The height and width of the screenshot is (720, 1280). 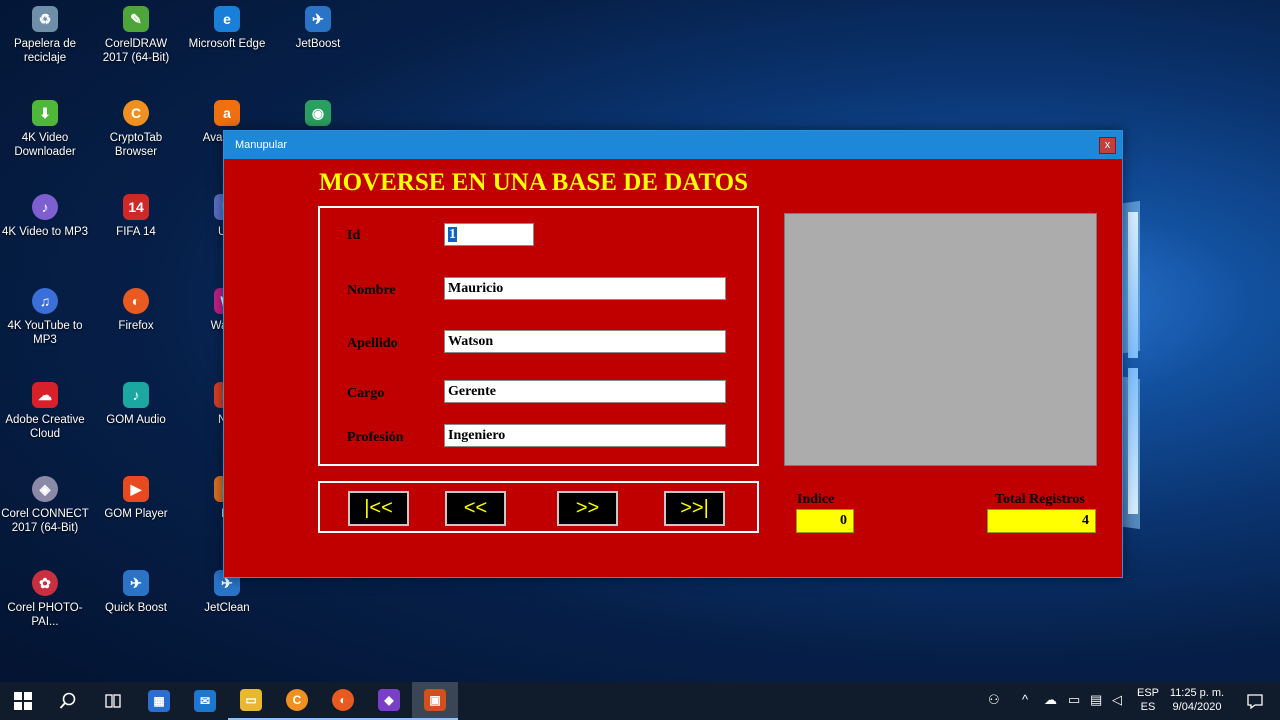 I want to click on clock: 11:25 p. m. 9/04/2020, so click(x=1197, y=700).